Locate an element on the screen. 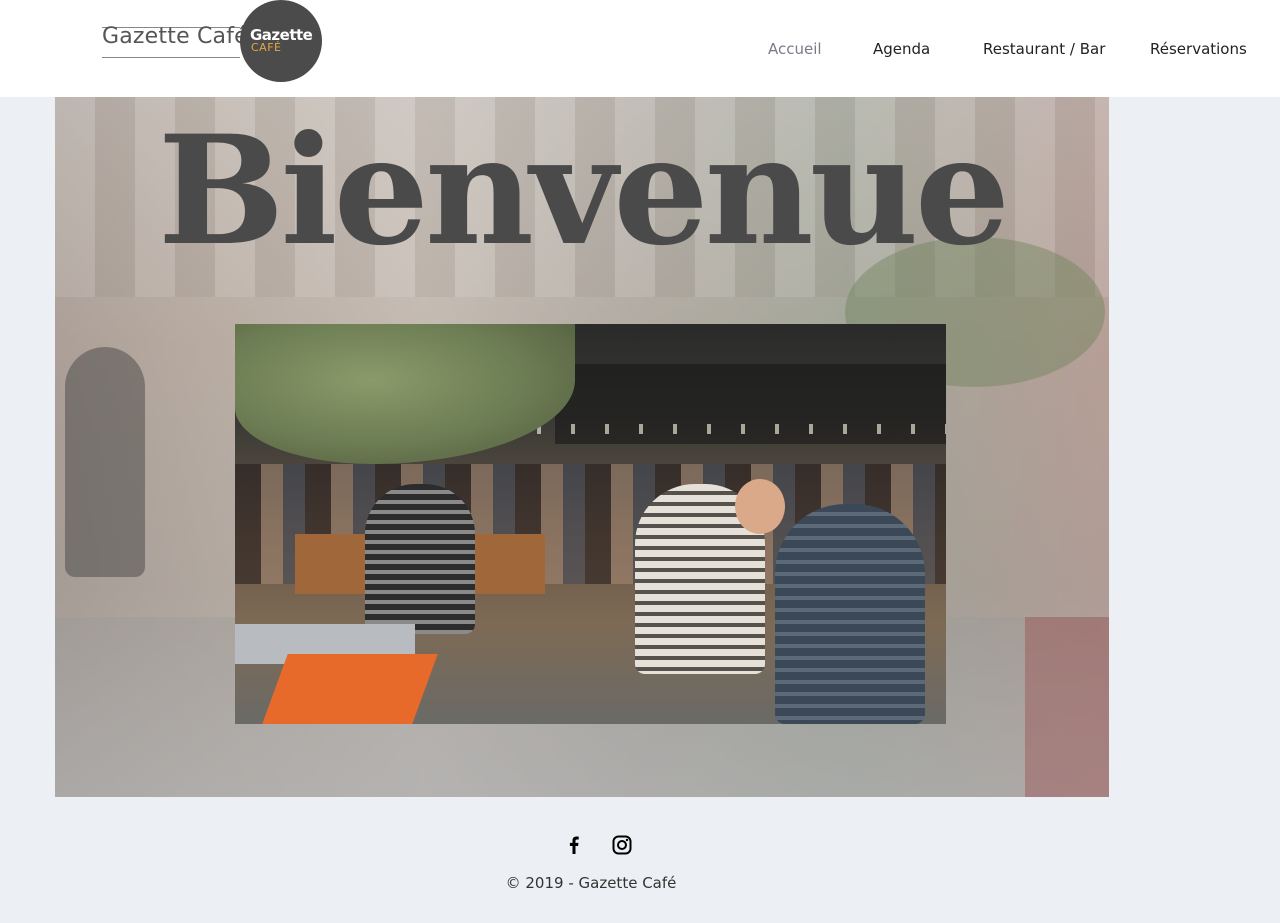 The height and width of the screenshot is (923, 1280). site-footer: © 2019 - Gazette Café is located at coordinates (640, 860).